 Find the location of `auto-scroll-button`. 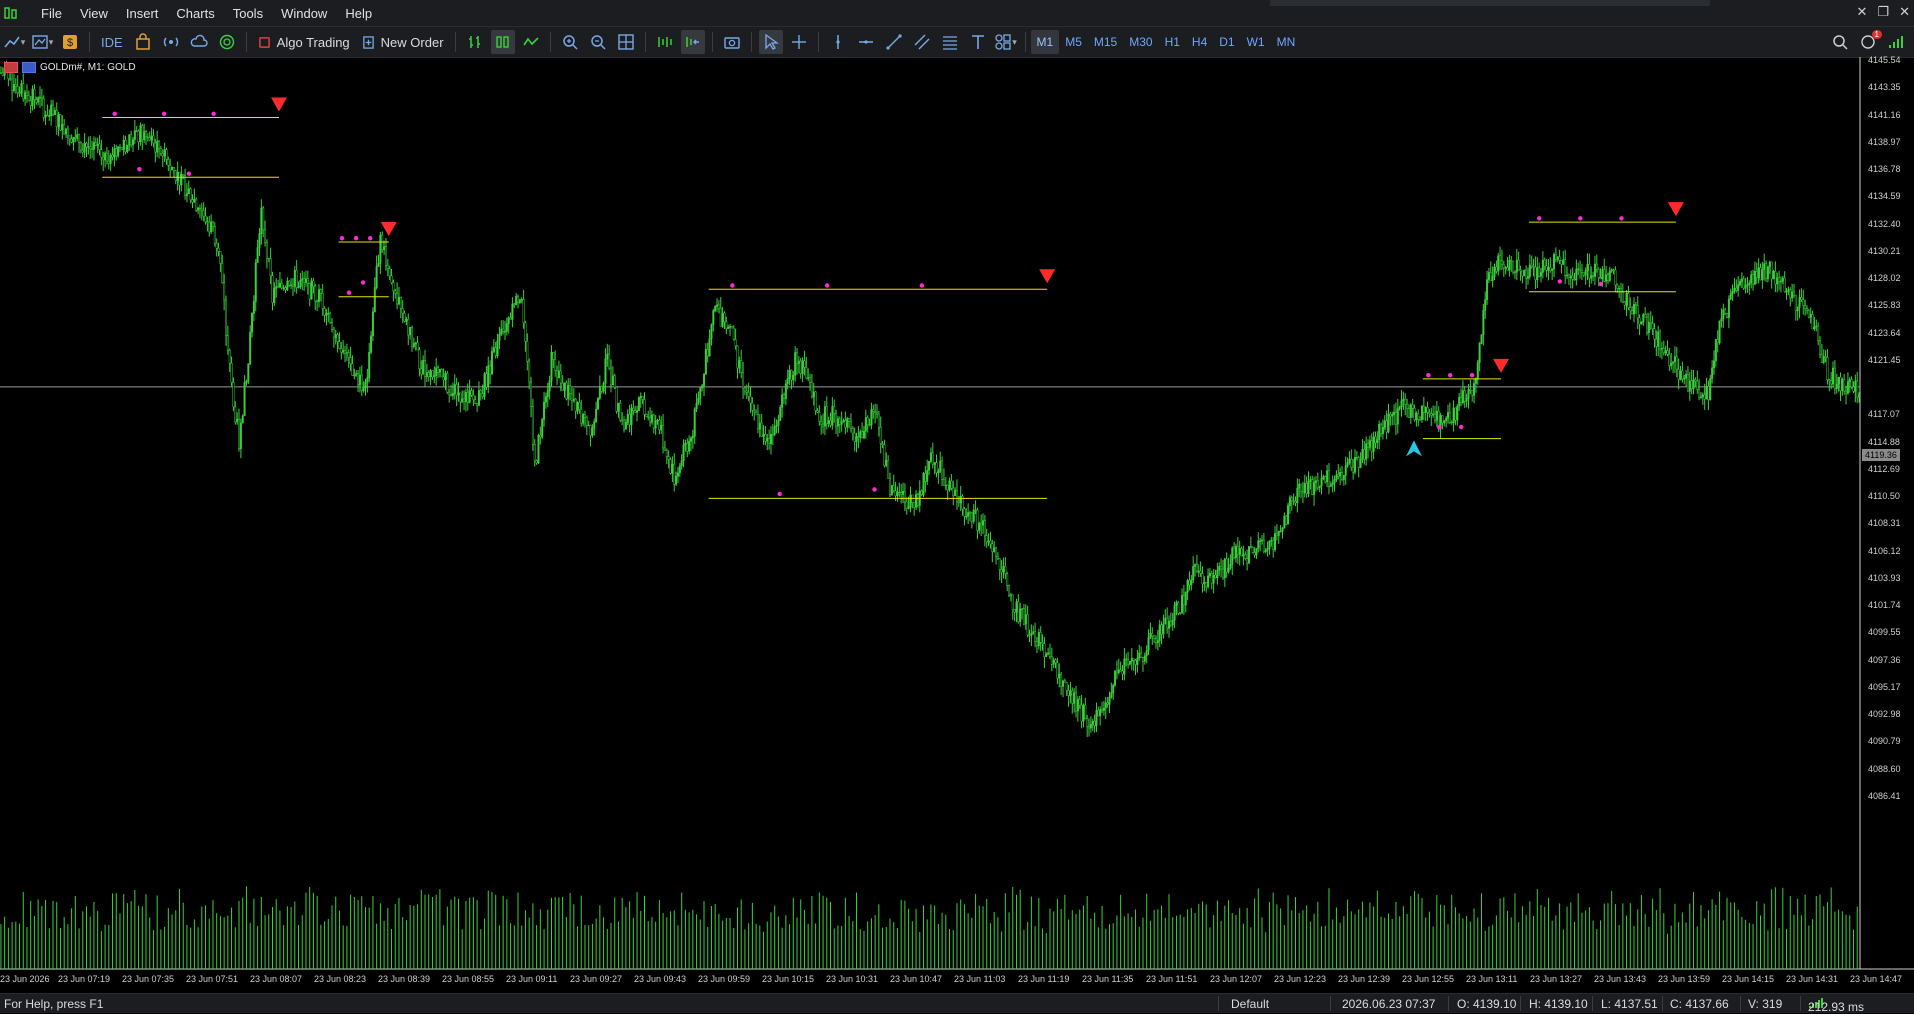

auto-scroll-button is located at coordinates (665, 42).